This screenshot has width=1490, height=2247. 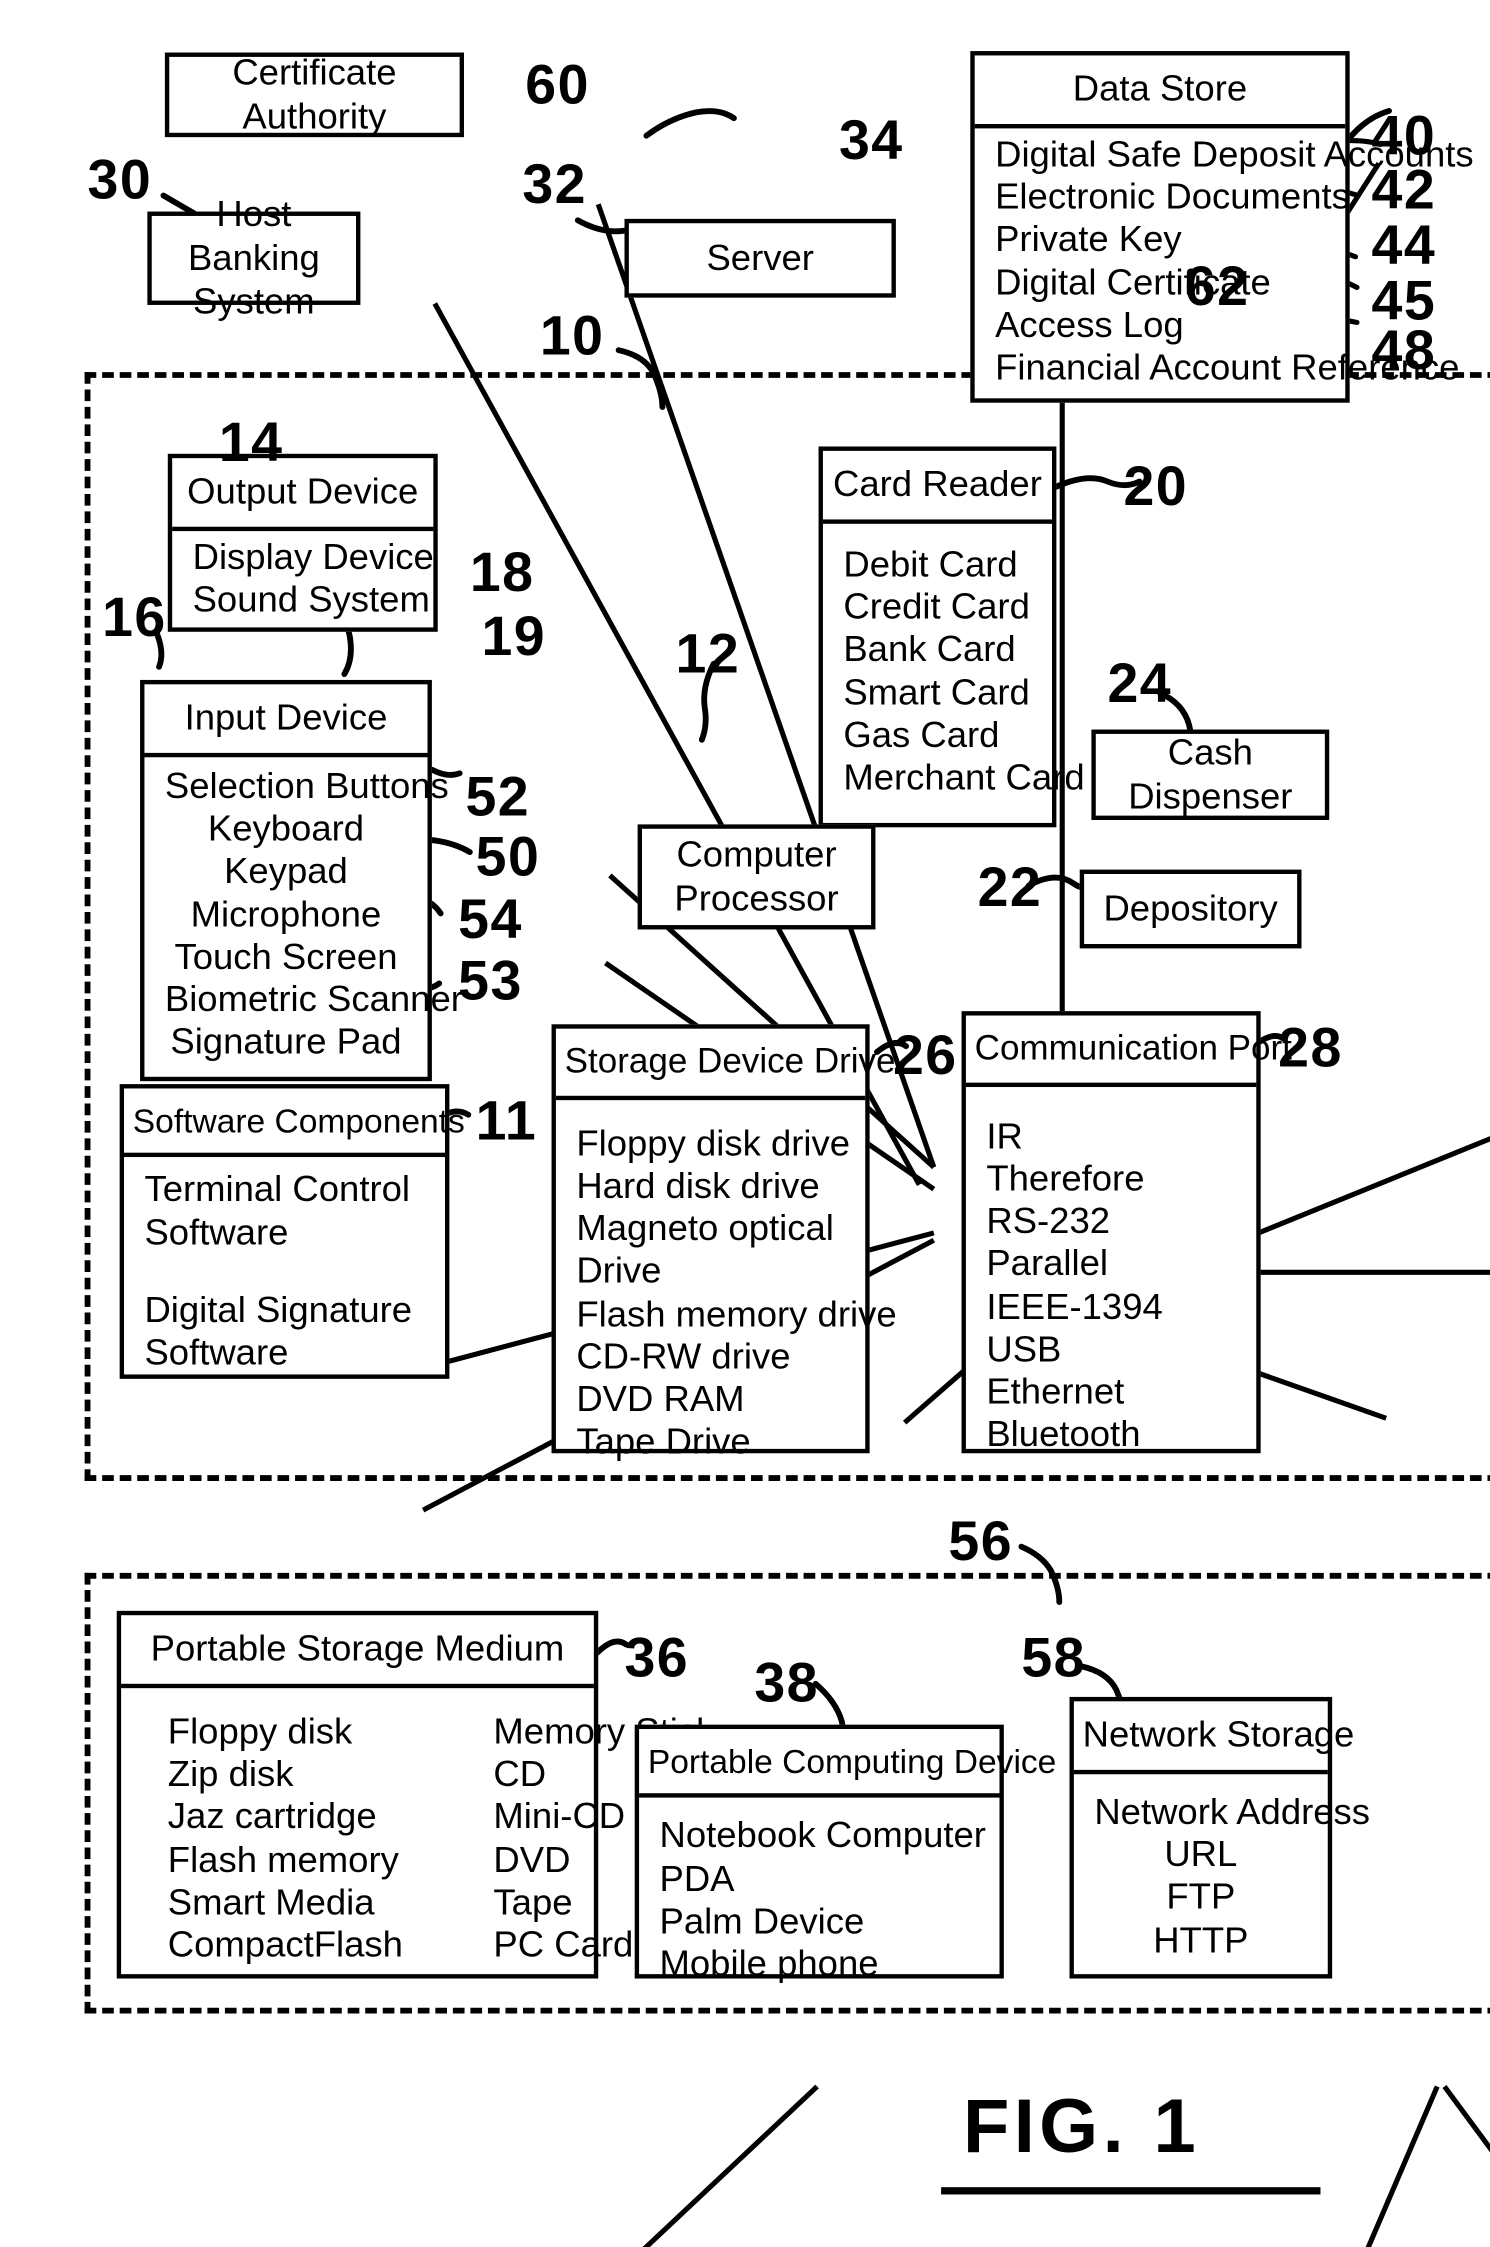 I want to click on card-reader-item: Gas Card, so click(x=921, y=735).